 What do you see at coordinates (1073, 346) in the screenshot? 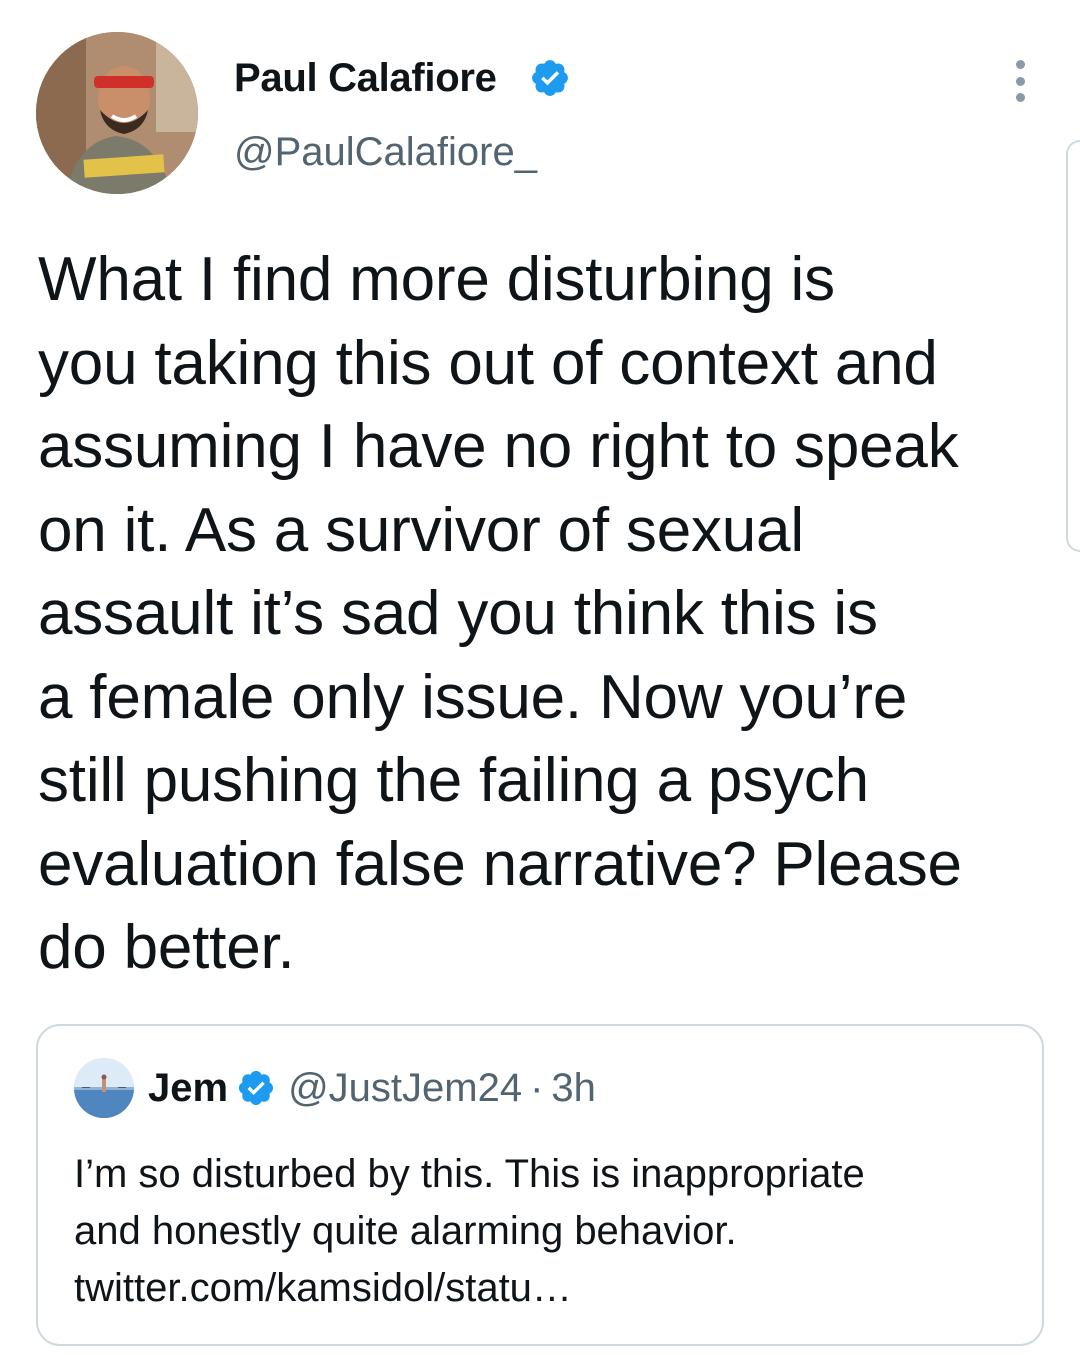
I see `scroll-edge` at bounding box center [1073, 346].